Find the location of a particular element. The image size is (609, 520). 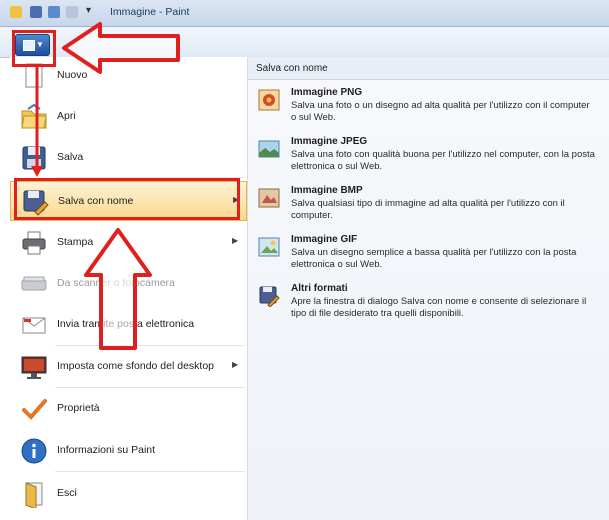

annotation-box-menu-button is located at coordinates (34, 48).